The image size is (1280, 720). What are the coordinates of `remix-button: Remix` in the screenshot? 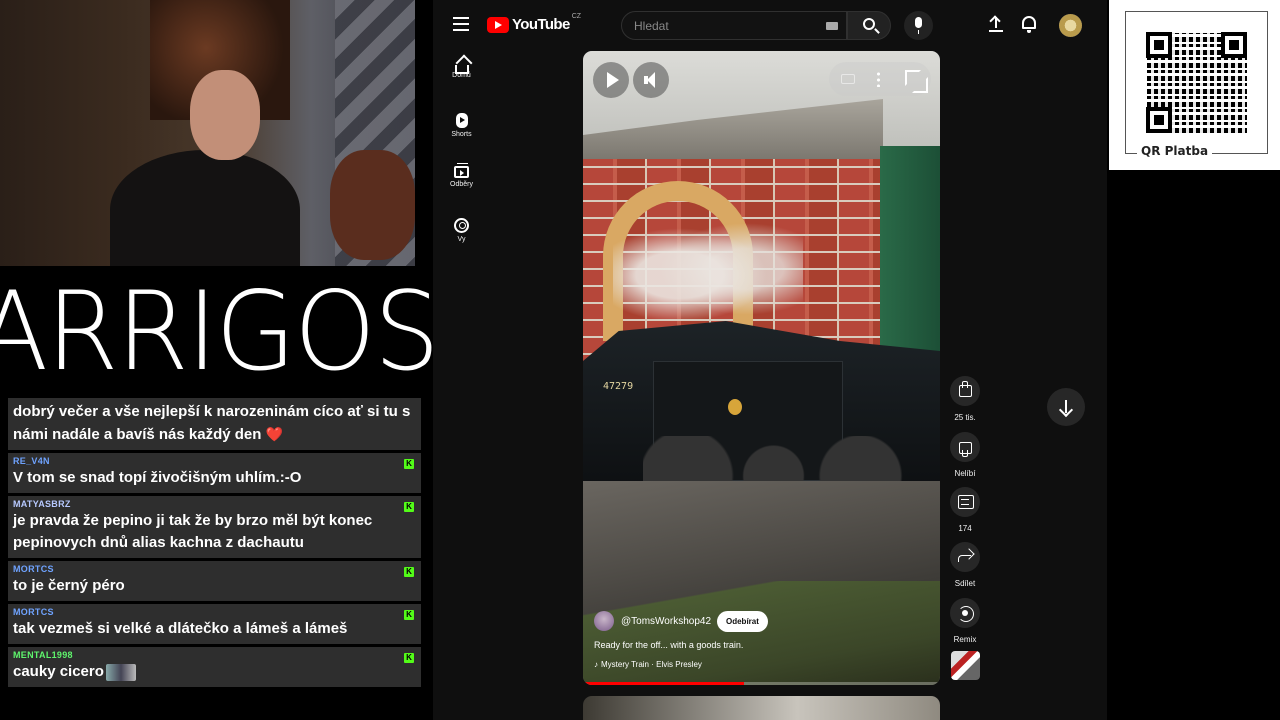 It's located at (965, 621).